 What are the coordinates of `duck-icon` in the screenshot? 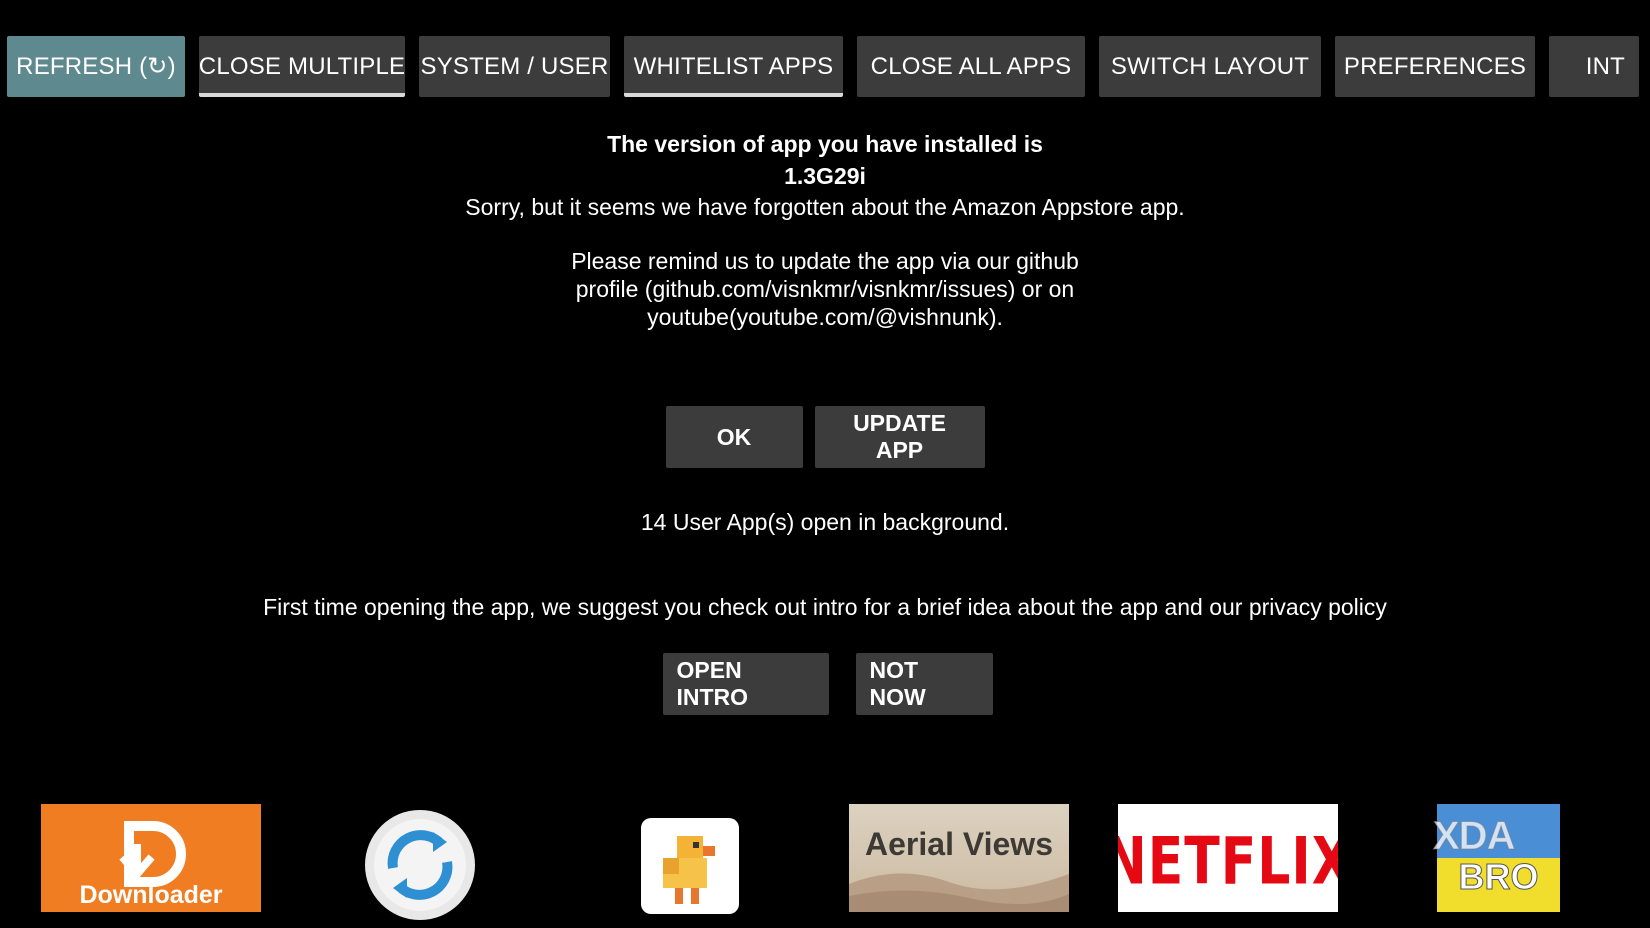 It's located at (689, 870).